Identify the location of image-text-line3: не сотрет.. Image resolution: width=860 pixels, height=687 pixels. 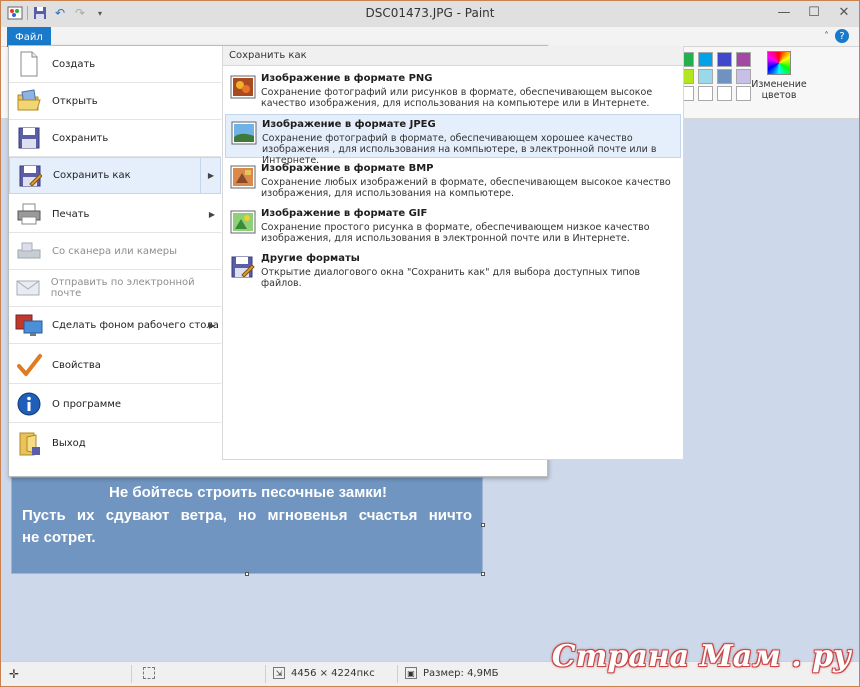
(59, 537).